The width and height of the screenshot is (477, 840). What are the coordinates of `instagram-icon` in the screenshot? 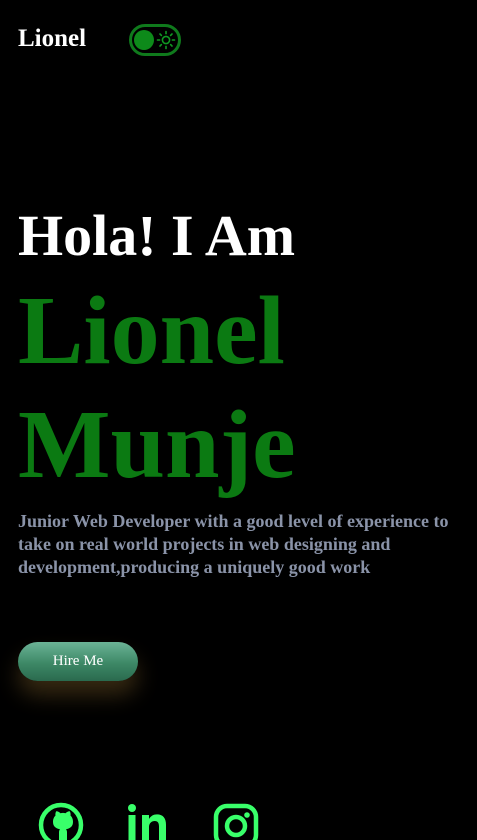 It's located at (236, 821).